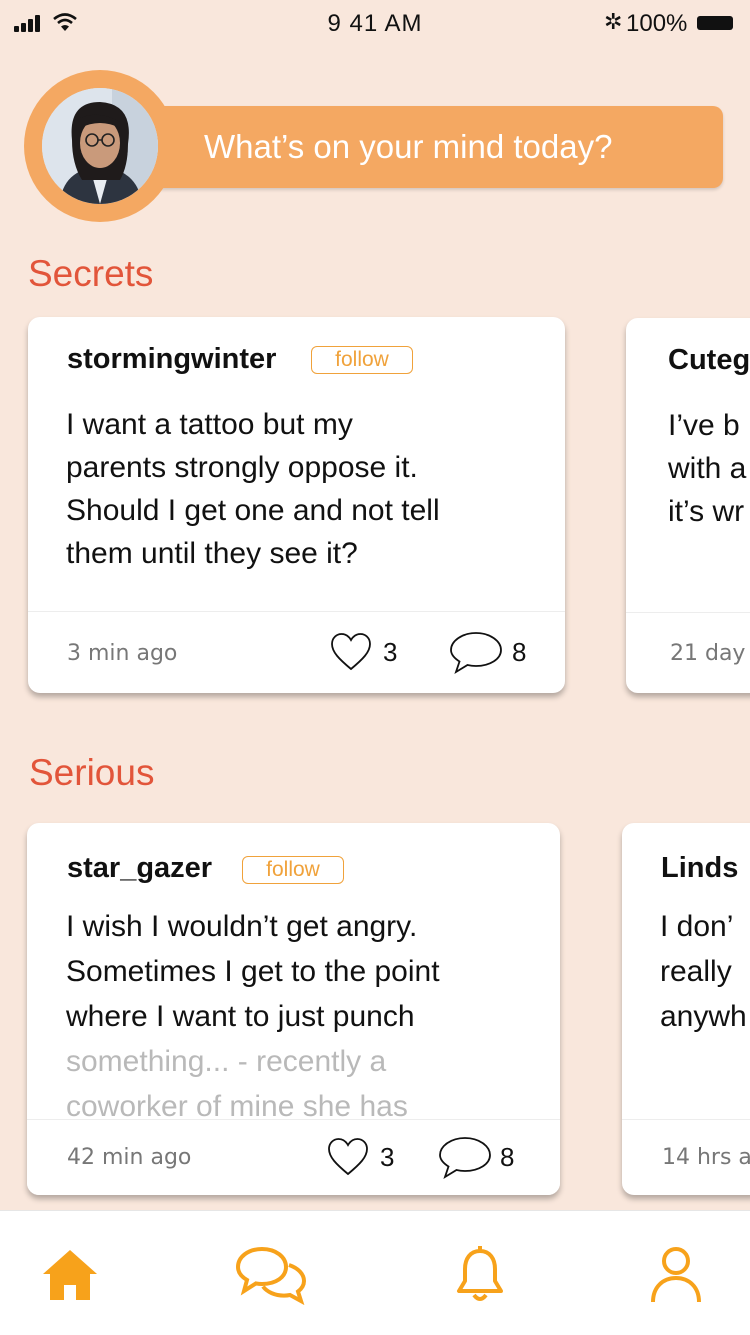 The height and width of the screenshot is (1335, 750). I want to click on post-card: Linds I don’ really anywh 14 hrs a, so click(686, 1009).